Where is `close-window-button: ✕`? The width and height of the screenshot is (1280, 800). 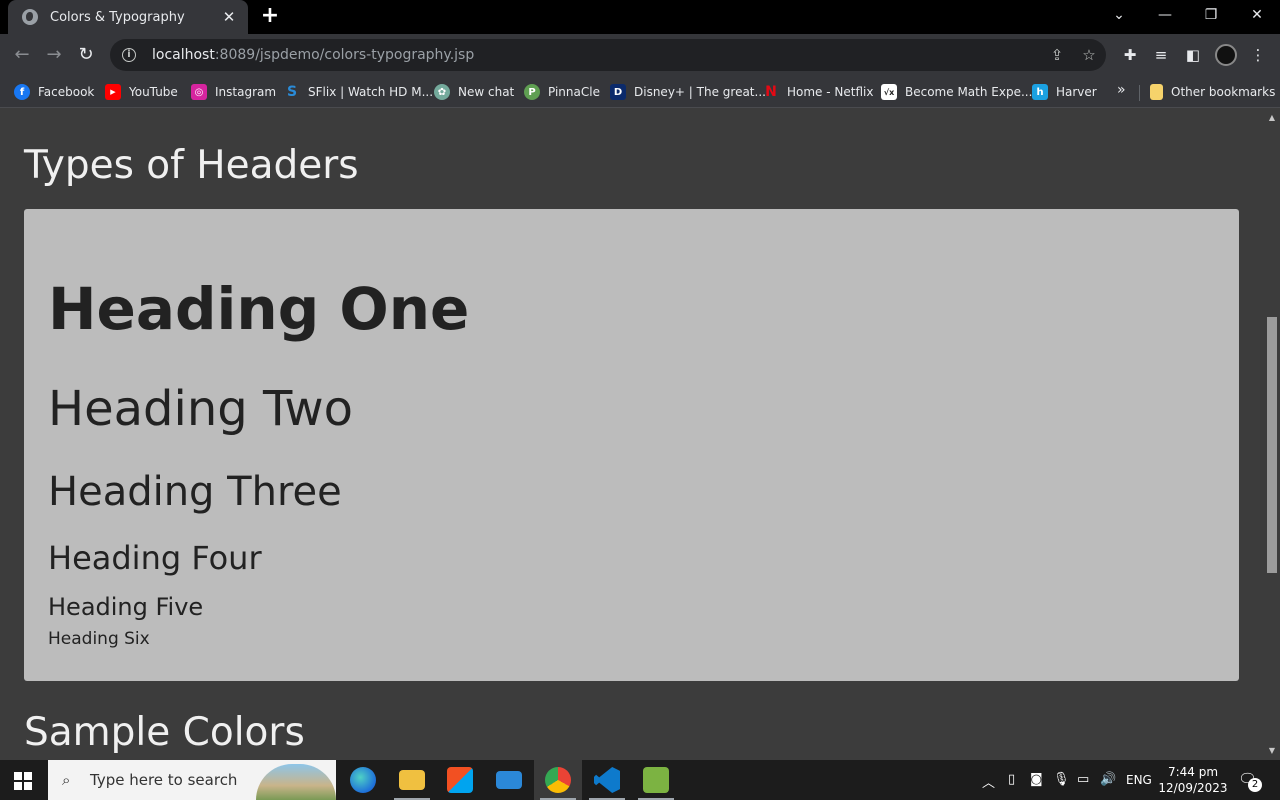
close-window-button: ✕ is located at coordinates (1257, 15).